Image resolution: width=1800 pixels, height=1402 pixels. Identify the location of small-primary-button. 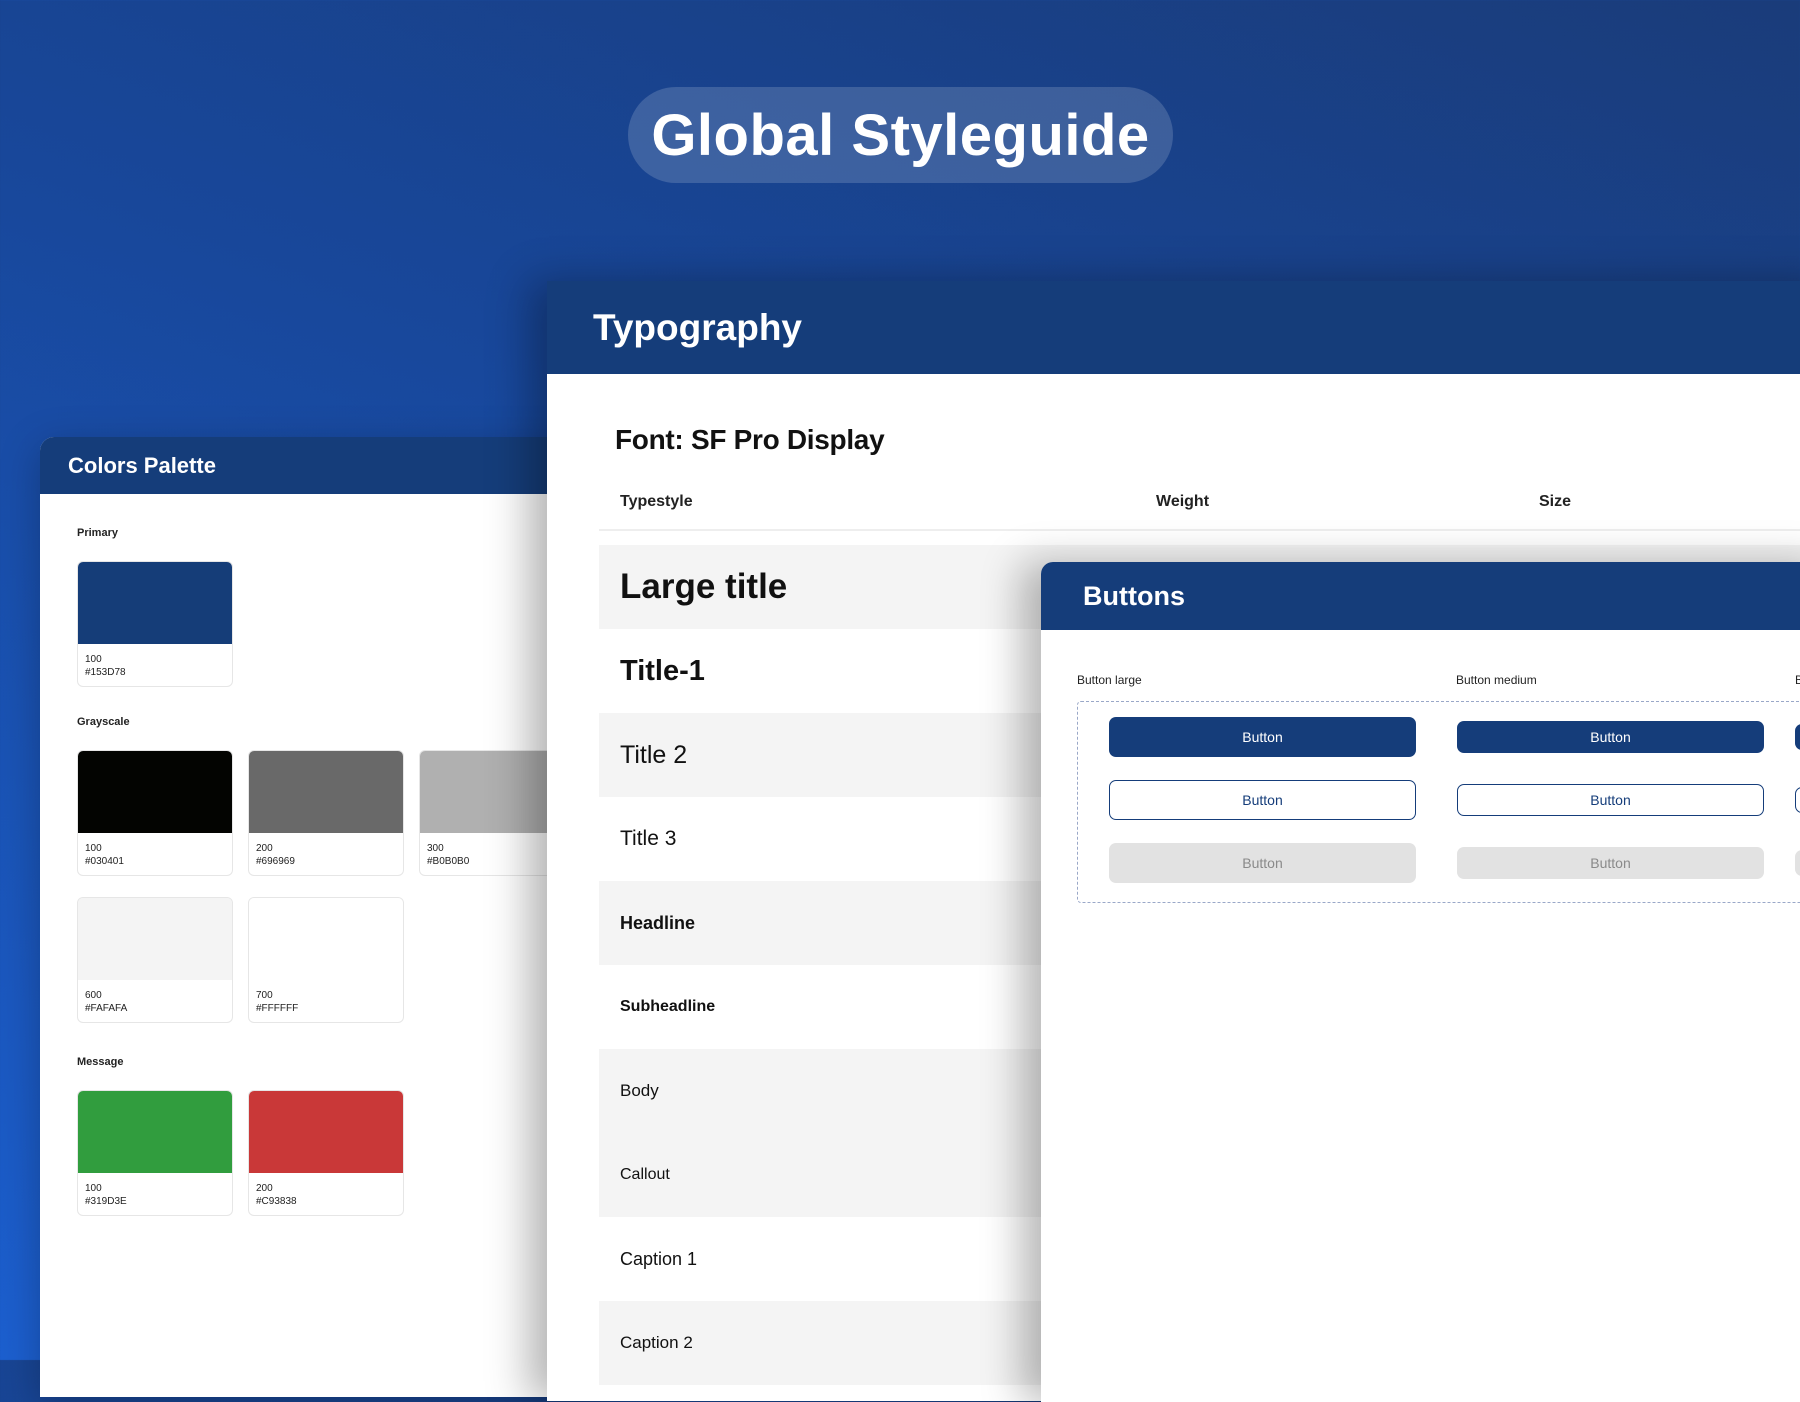
(1797, 737).